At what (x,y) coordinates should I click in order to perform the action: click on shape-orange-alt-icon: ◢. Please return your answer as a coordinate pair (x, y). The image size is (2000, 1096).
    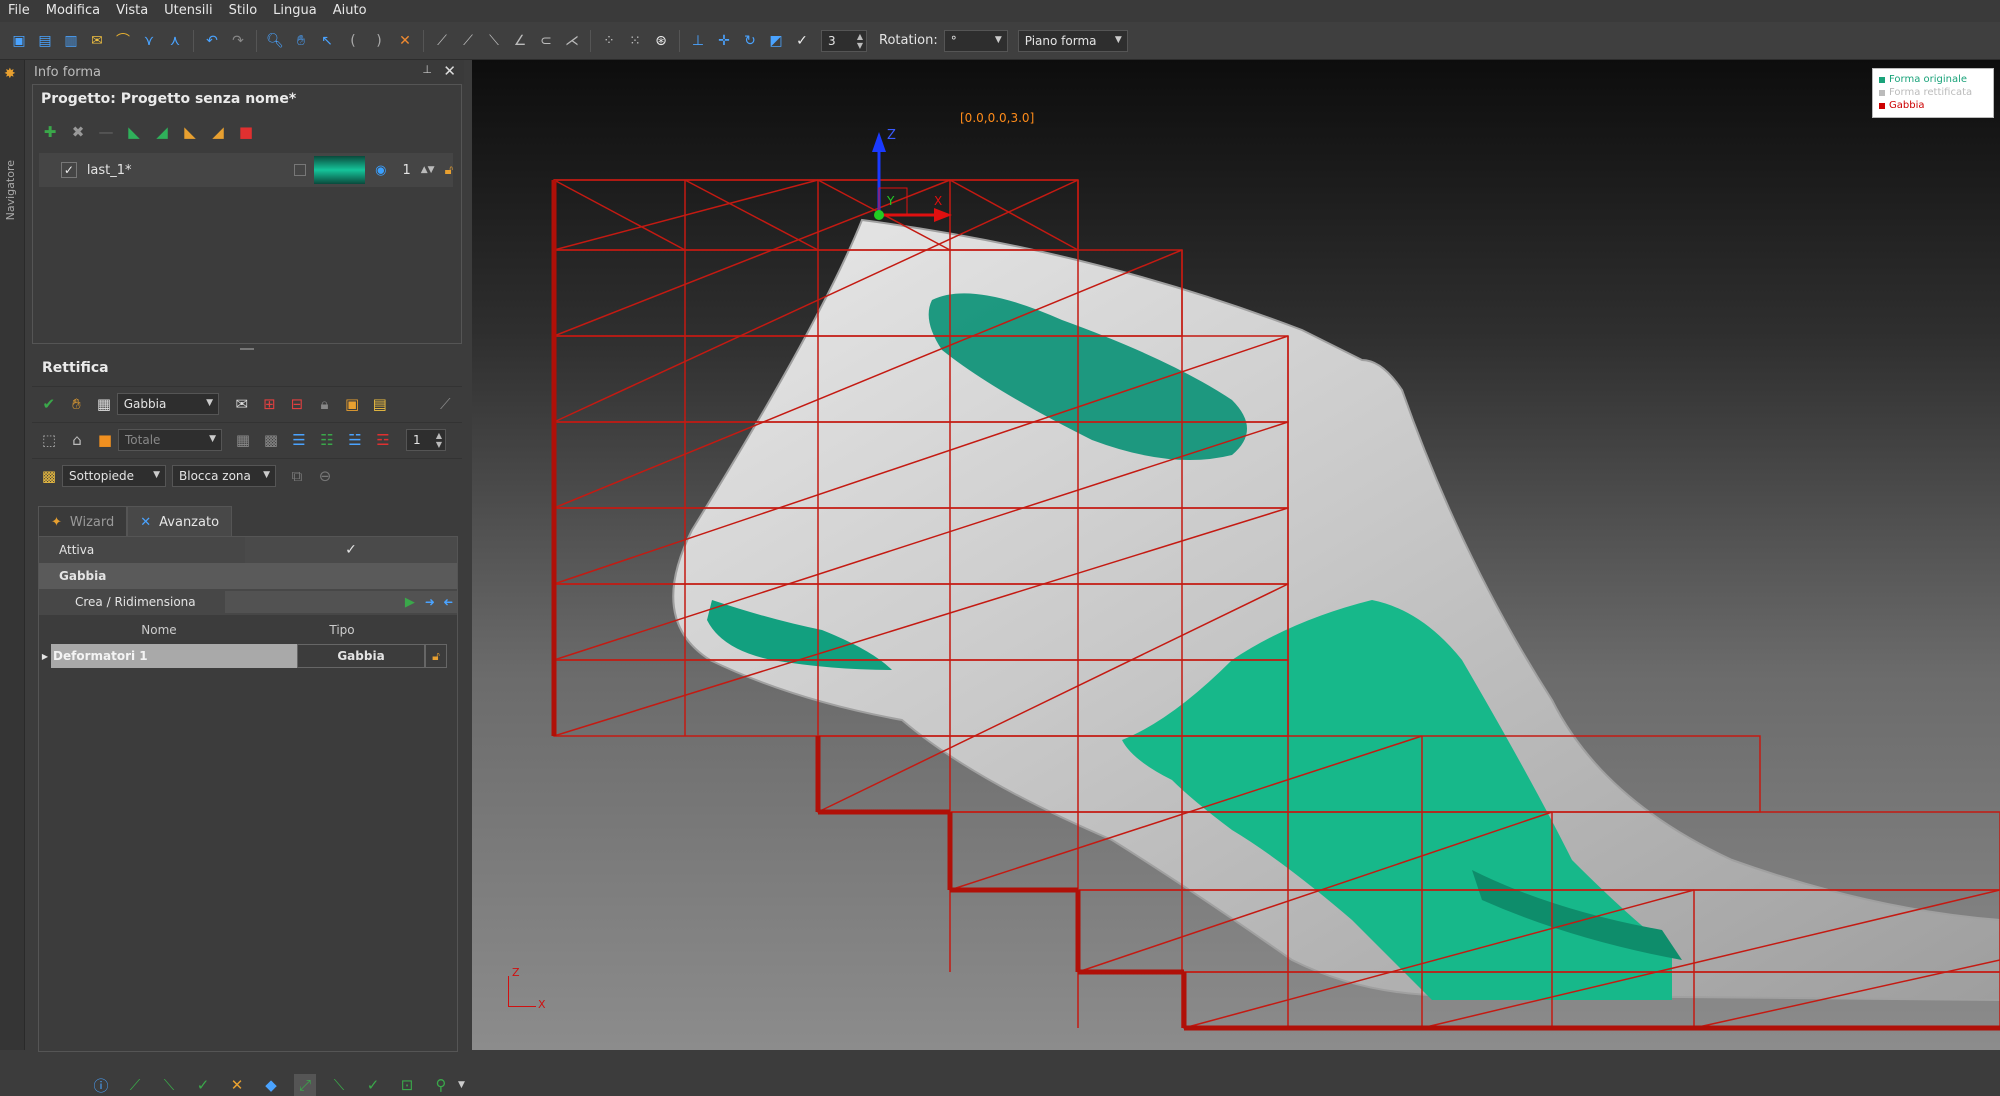
    Looking at the image, I should click on (218, 132).